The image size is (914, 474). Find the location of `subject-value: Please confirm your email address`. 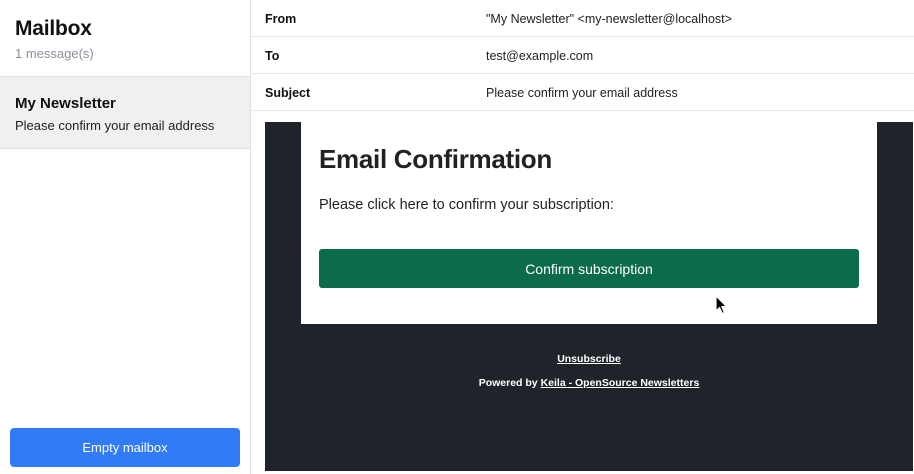

subject-value: Please confirm your email address is located at coordinates (582, 93).